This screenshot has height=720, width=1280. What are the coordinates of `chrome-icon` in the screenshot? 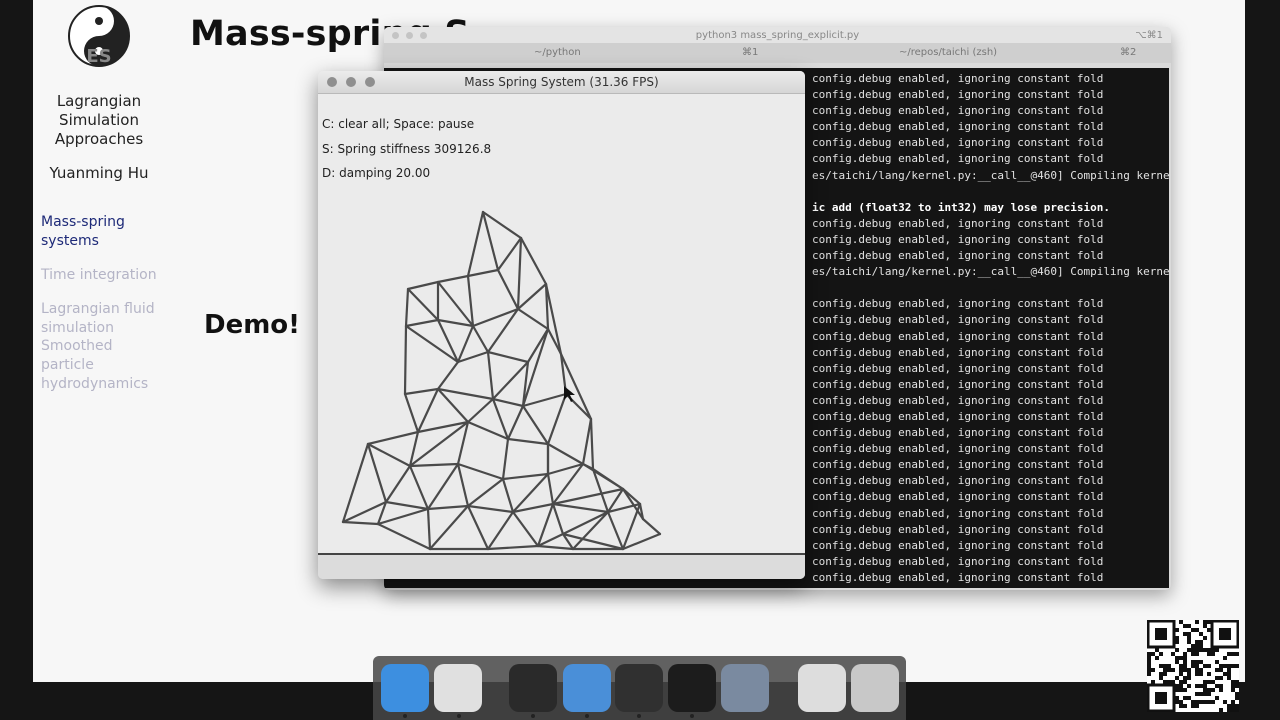 It's located at (458, 688).